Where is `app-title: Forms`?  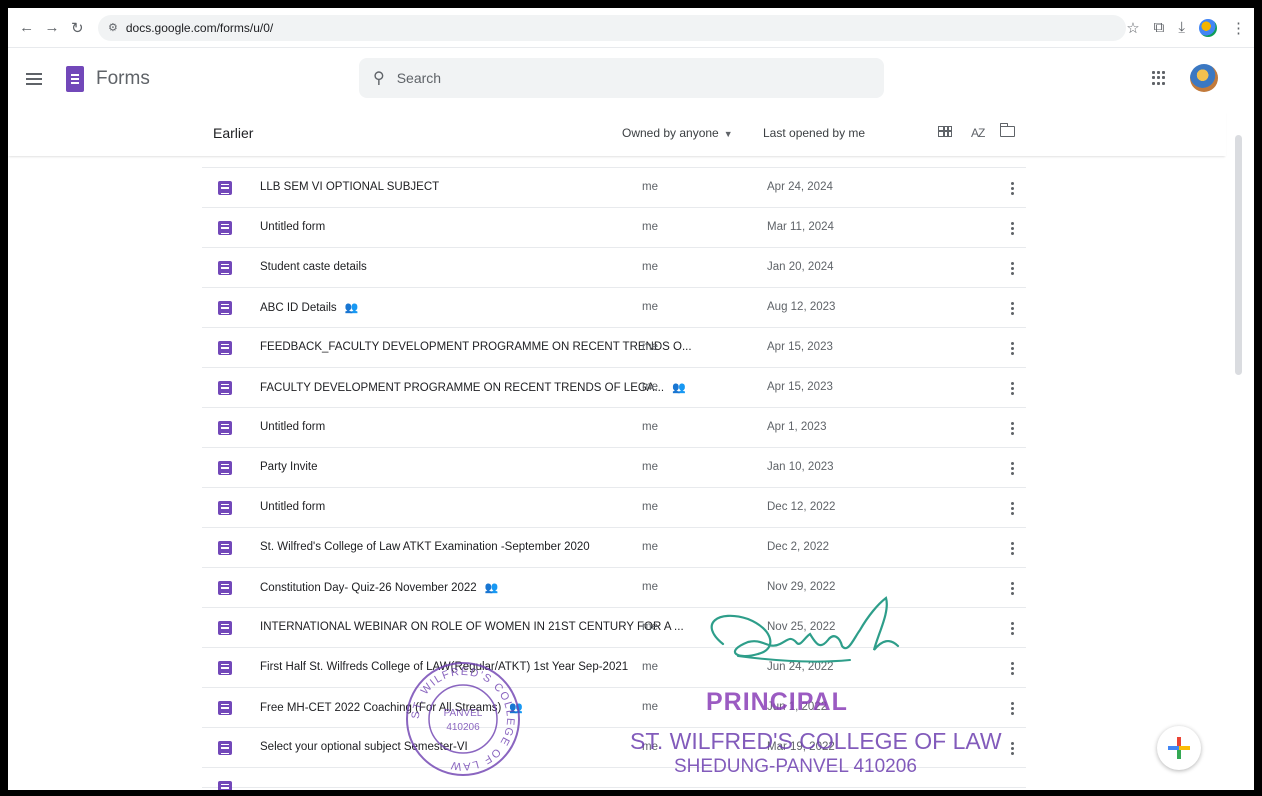
app-title: Forms is located at coordinates (123, 79).